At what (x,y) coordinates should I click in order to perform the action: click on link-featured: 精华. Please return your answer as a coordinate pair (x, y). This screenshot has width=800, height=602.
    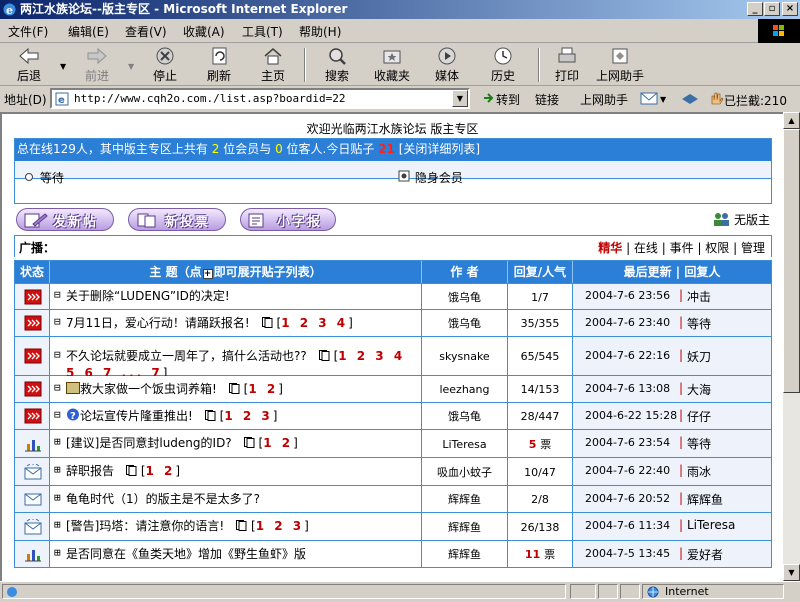
    Looking at the image, I should click on (610, 248).